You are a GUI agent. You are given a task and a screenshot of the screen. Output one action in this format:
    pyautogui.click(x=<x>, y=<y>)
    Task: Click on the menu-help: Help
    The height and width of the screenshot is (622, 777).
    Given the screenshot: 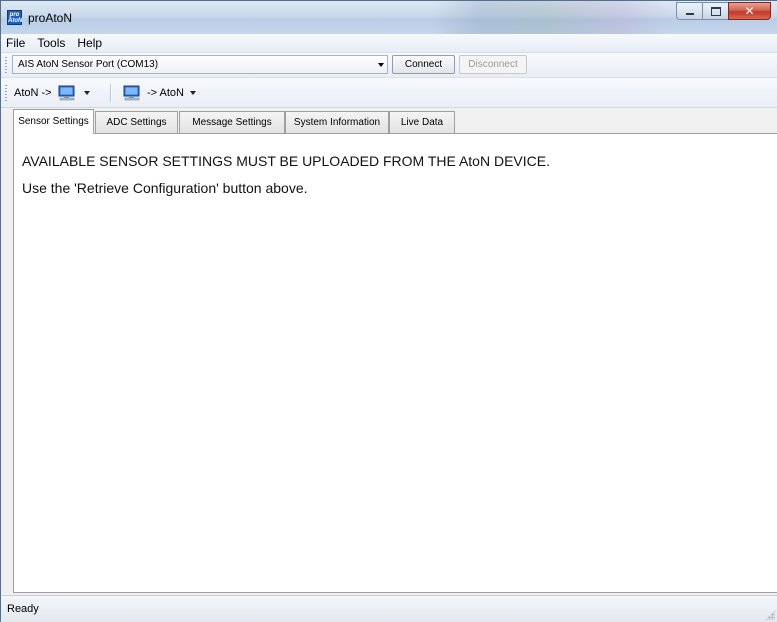 What is the action you would take?
    pyautogui.click(x=89, y=43)
    